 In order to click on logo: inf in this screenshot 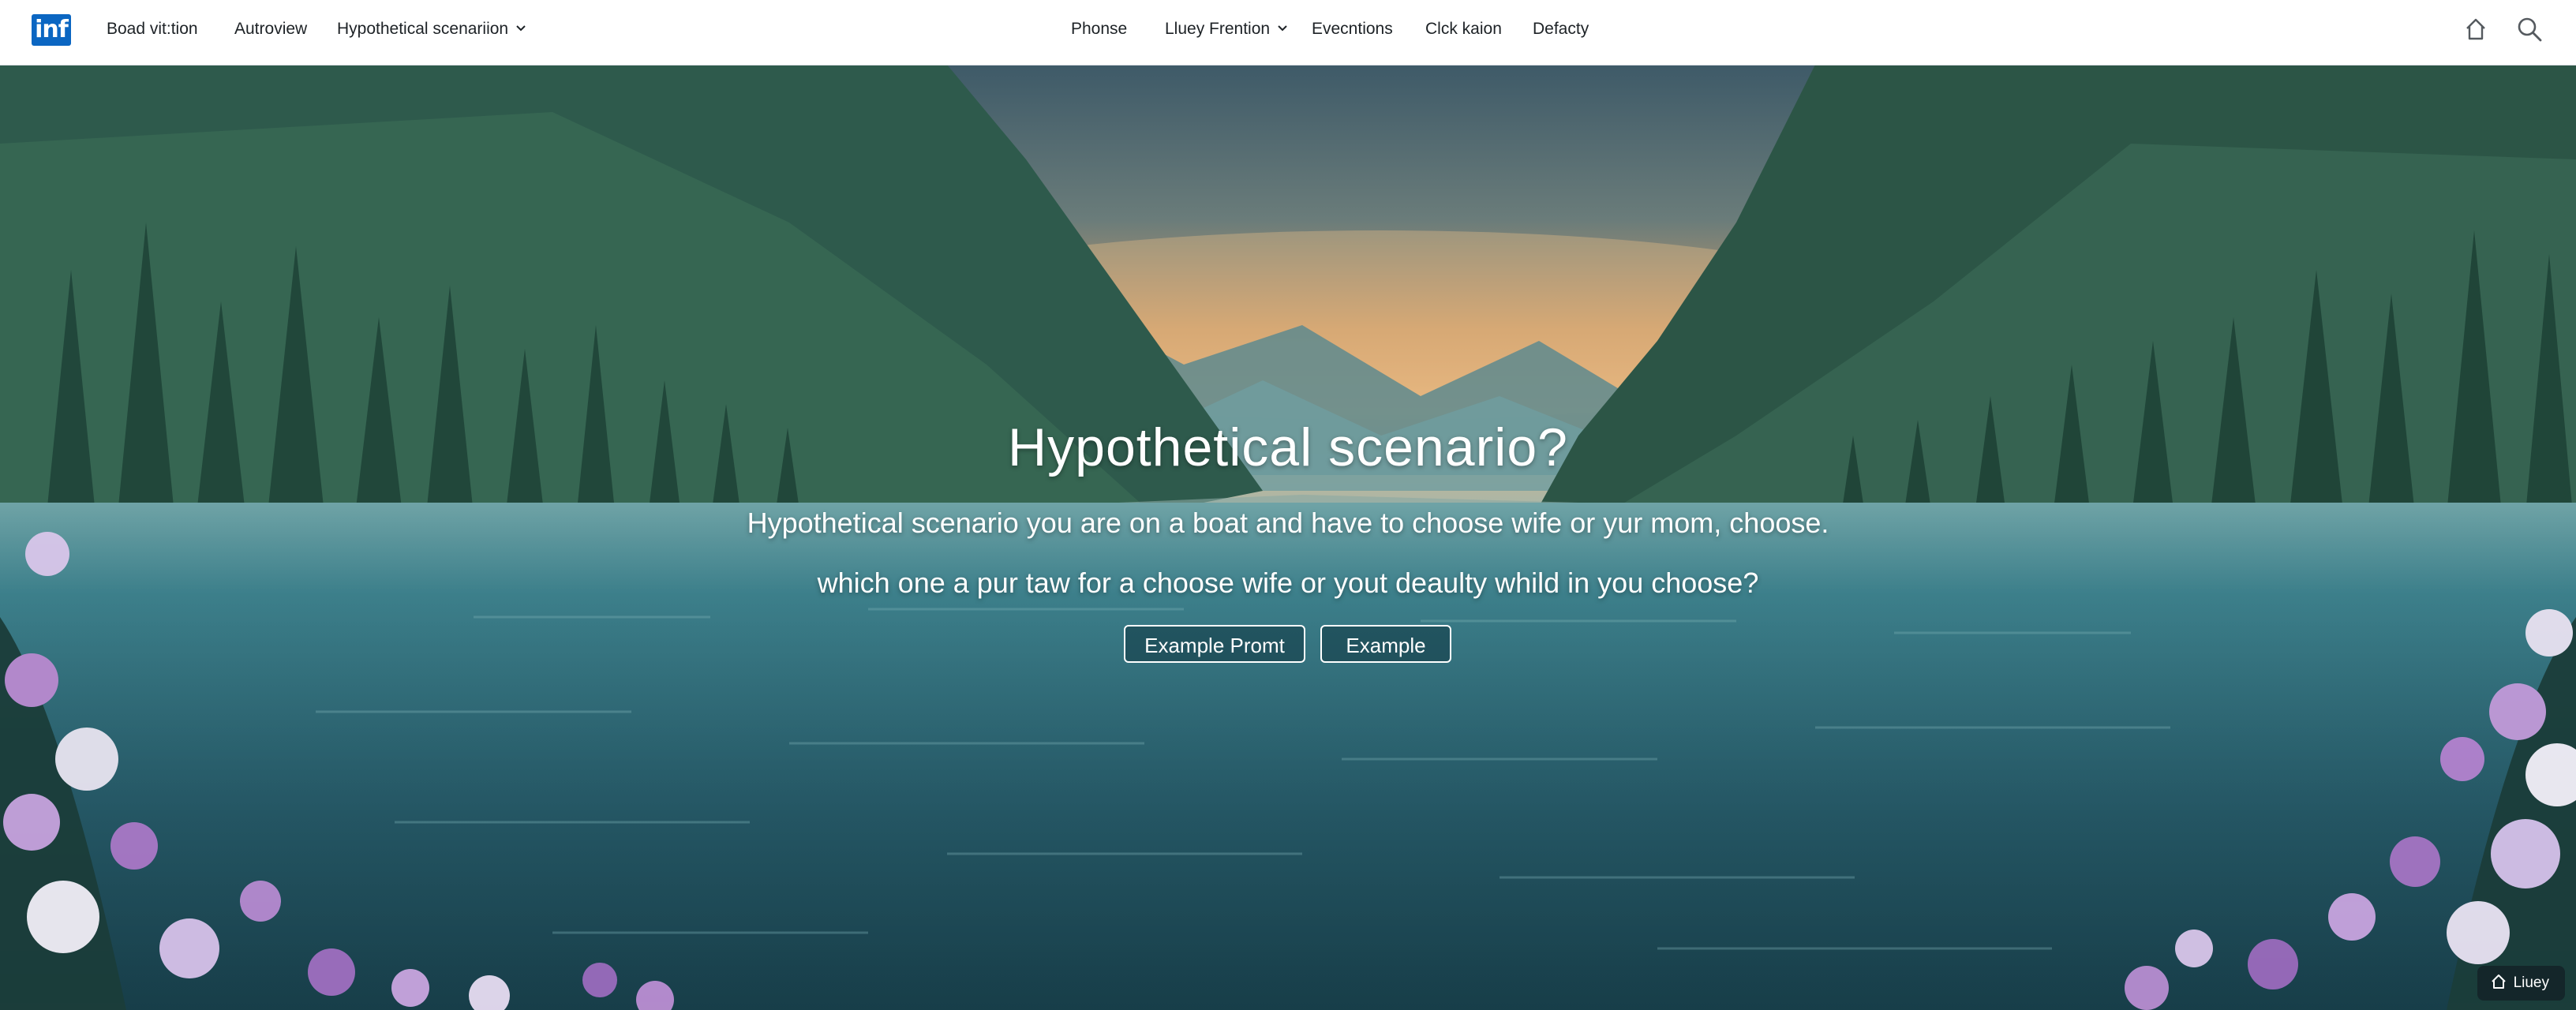, I will do `click(51, 30)`.